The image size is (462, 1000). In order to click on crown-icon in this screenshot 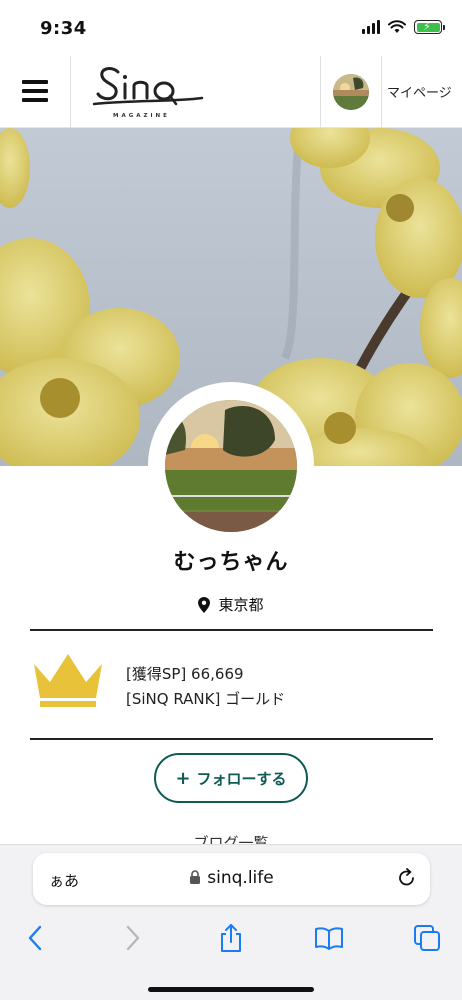, I will do `click(68, 680)`.